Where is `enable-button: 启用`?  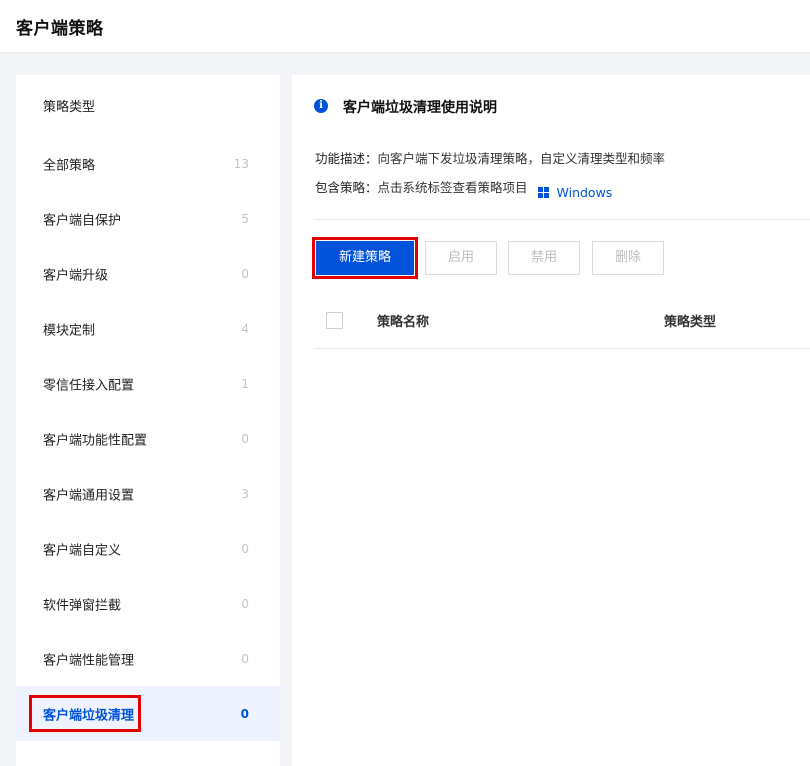 enable-button: 启用 is located at coordinates (461, 258).